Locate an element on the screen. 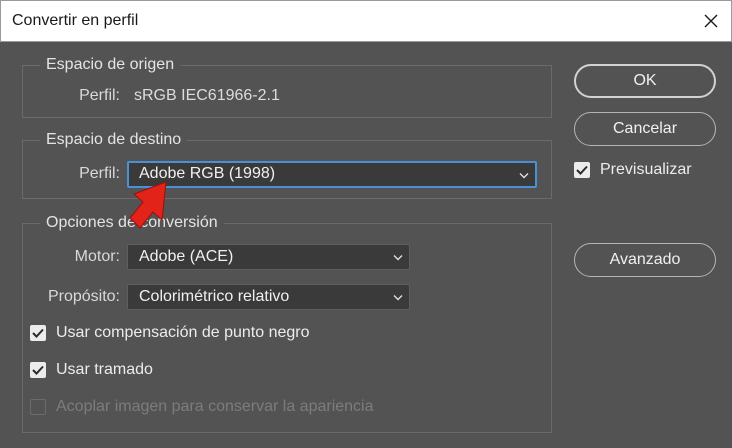 Image resolution: width=732 pixels, height=448 pixels. cancel-button: Cancelar is located at coordinates (645, 129).